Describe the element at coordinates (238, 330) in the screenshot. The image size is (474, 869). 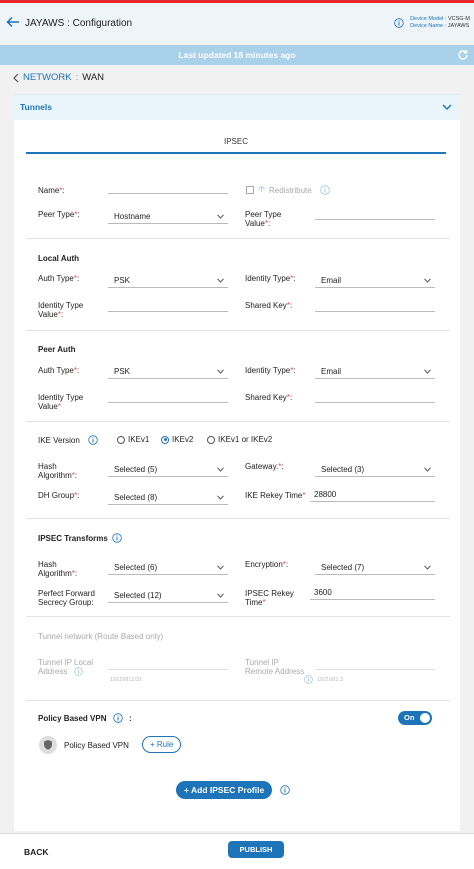
I see `divider` at that location.